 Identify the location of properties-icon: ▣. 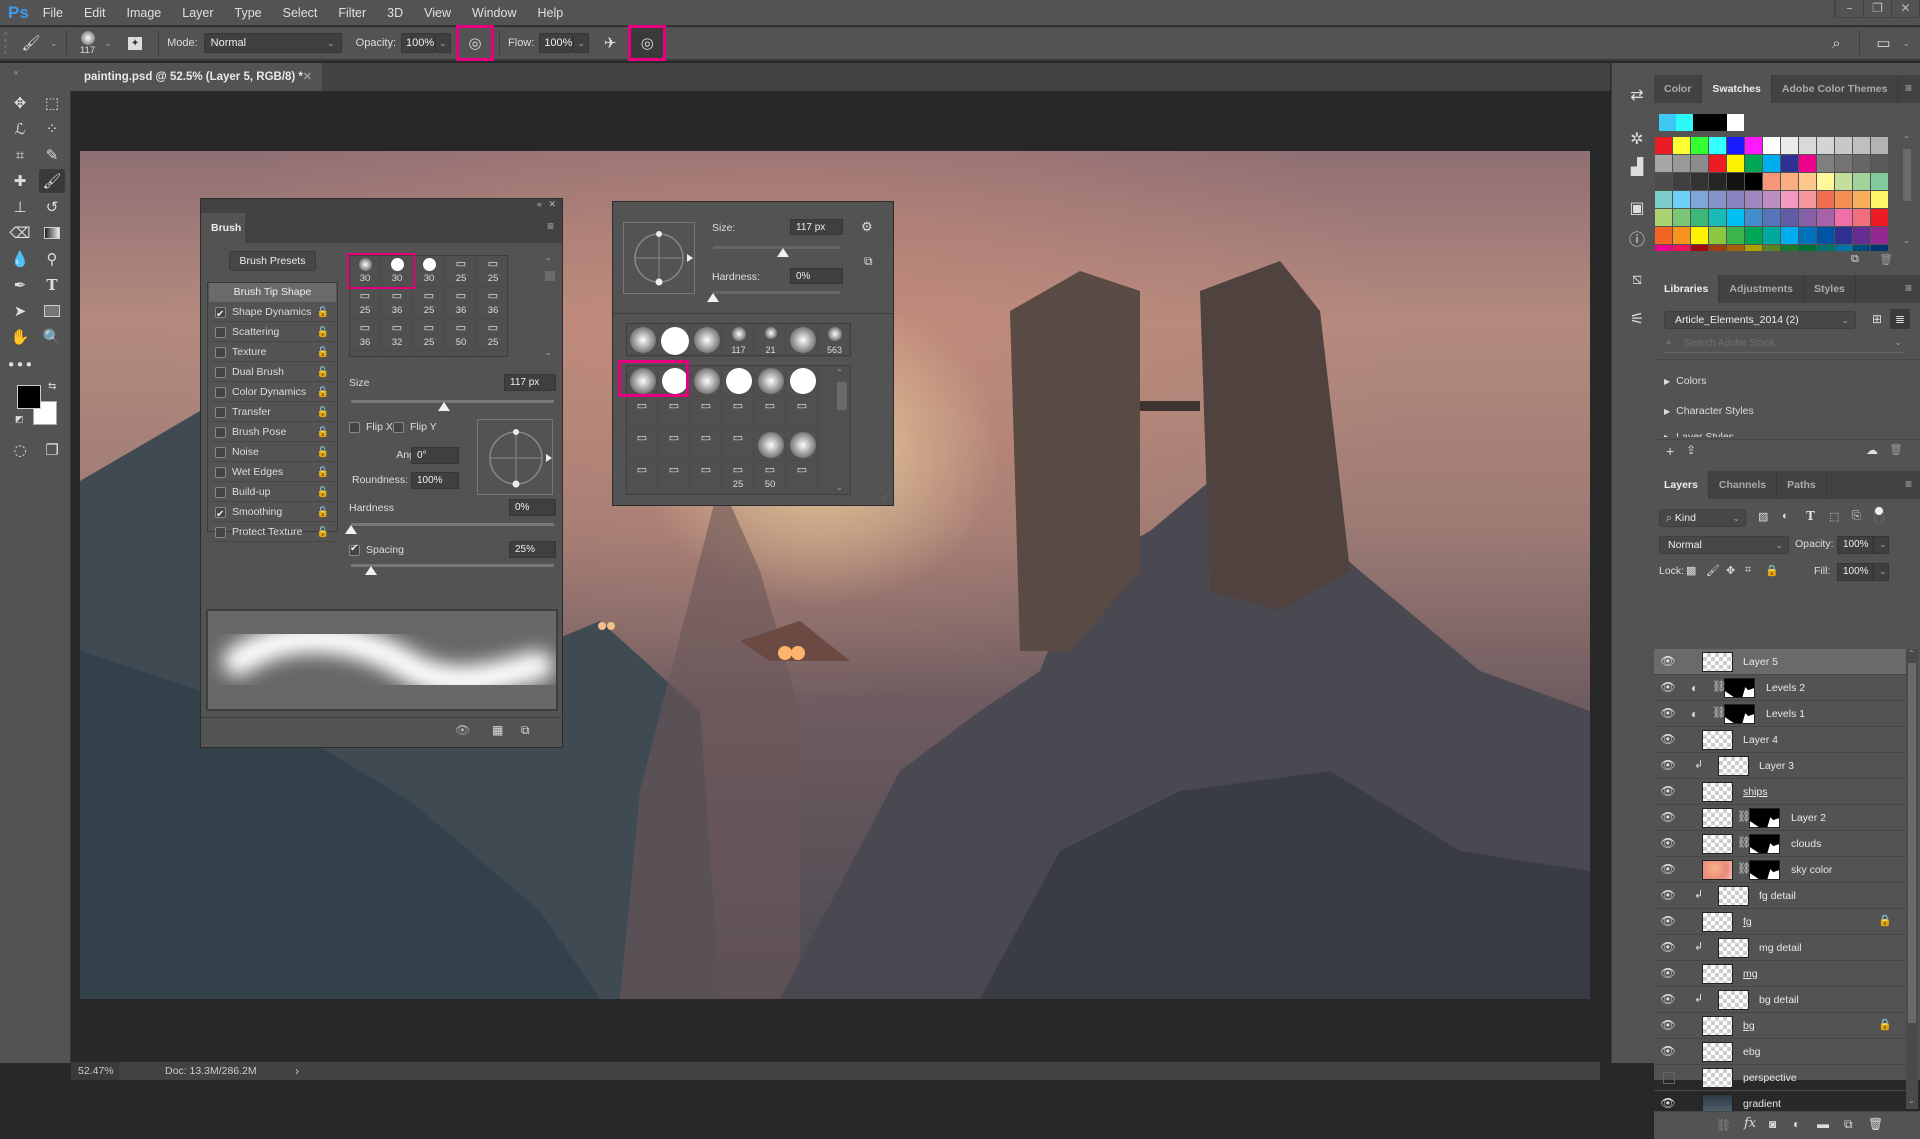
(1637, 210).